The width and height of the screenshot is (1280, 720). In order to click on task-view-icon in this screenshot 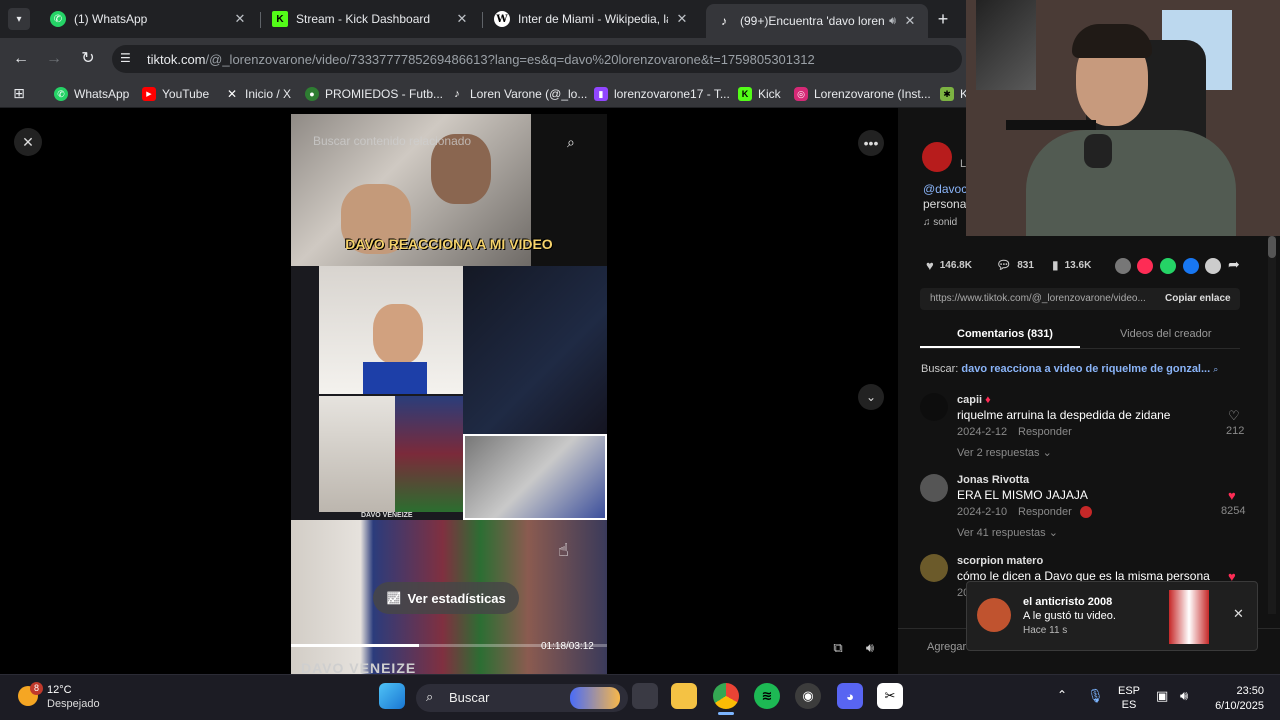, I will do `click(645, 696)`.